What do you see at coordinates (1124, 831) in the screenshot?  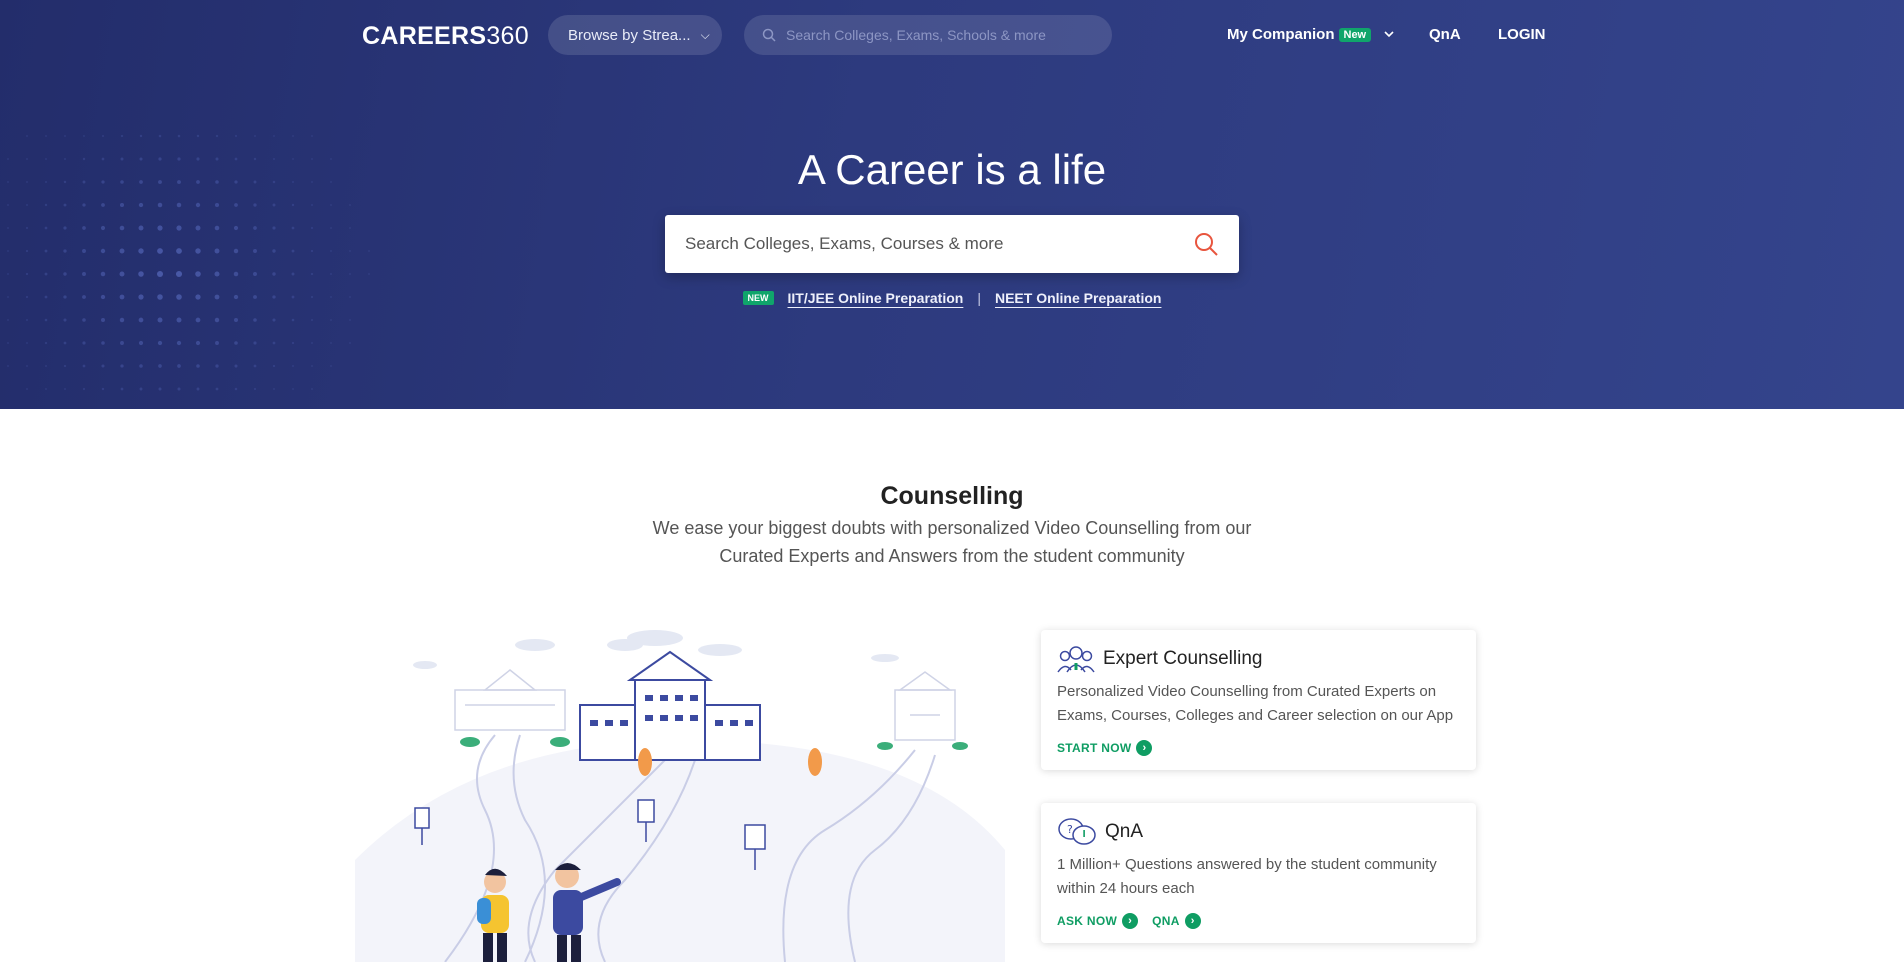 I see `card-title: QnA` at bounding box center [1124, 831].